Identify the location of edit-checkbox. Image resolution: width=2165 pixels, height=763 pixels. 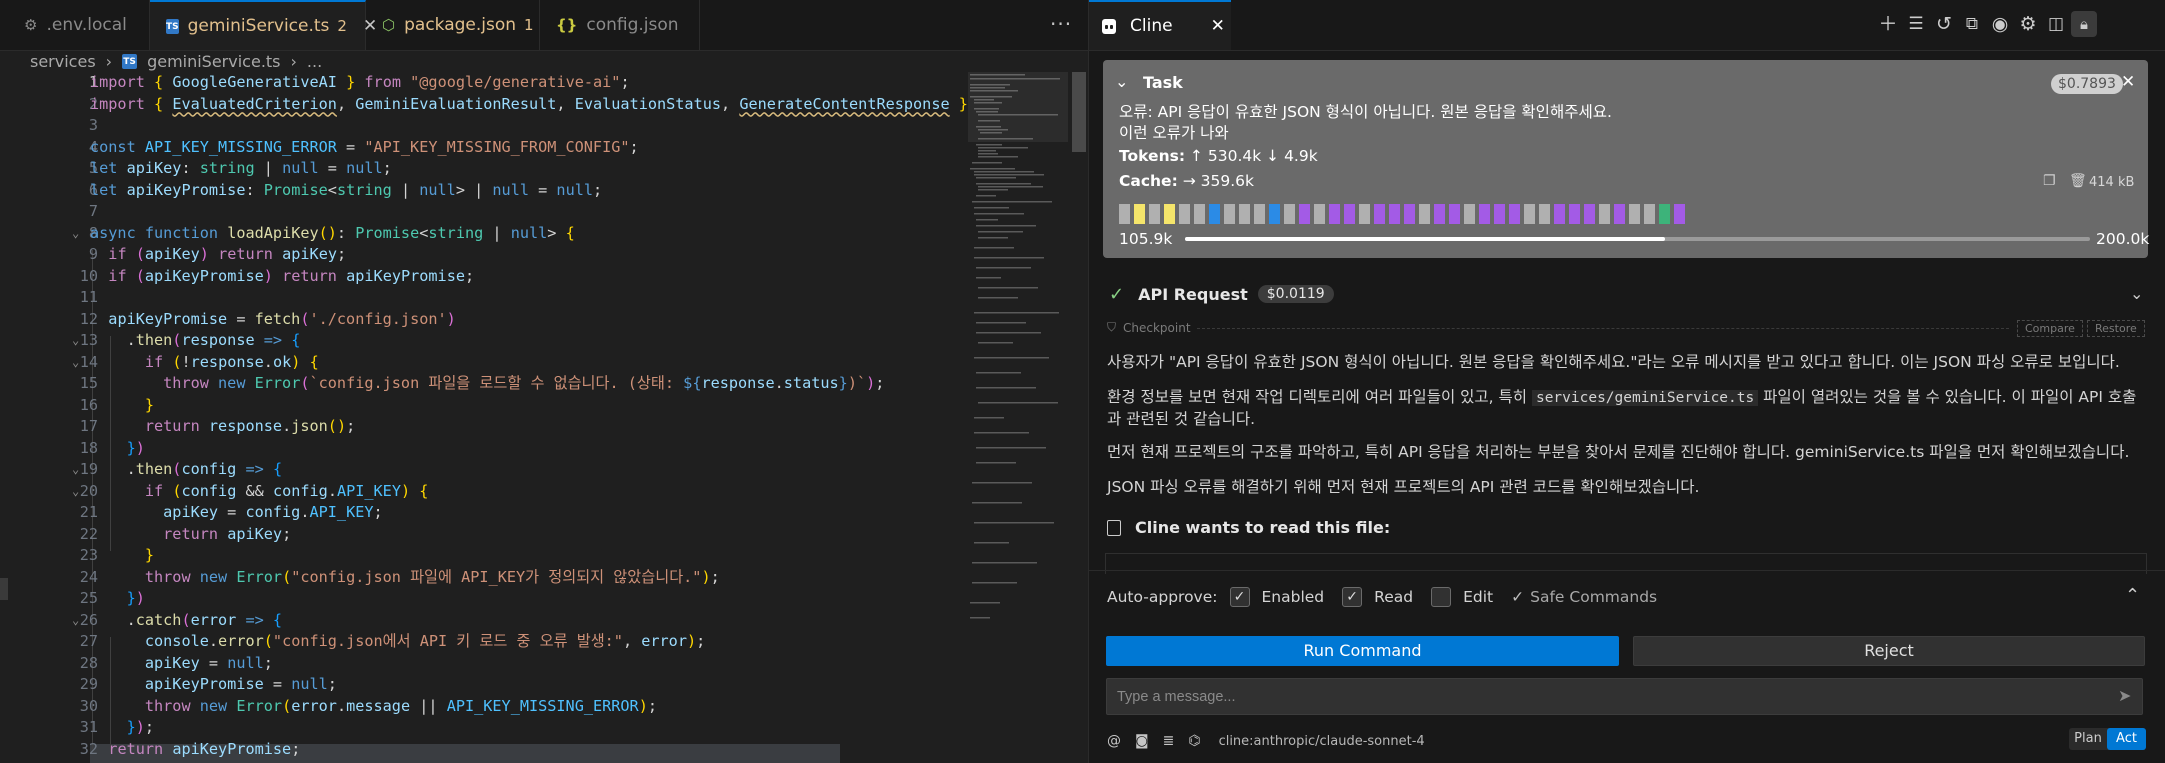
(1441, 597).